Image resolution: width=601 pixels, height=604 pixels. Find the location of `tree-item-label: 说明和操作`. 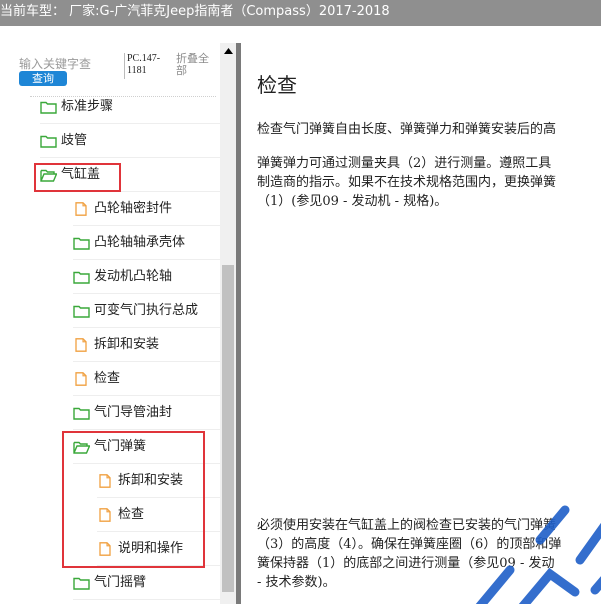

tree-item-label: 说明和操作 is located at coordinates (151, 548).